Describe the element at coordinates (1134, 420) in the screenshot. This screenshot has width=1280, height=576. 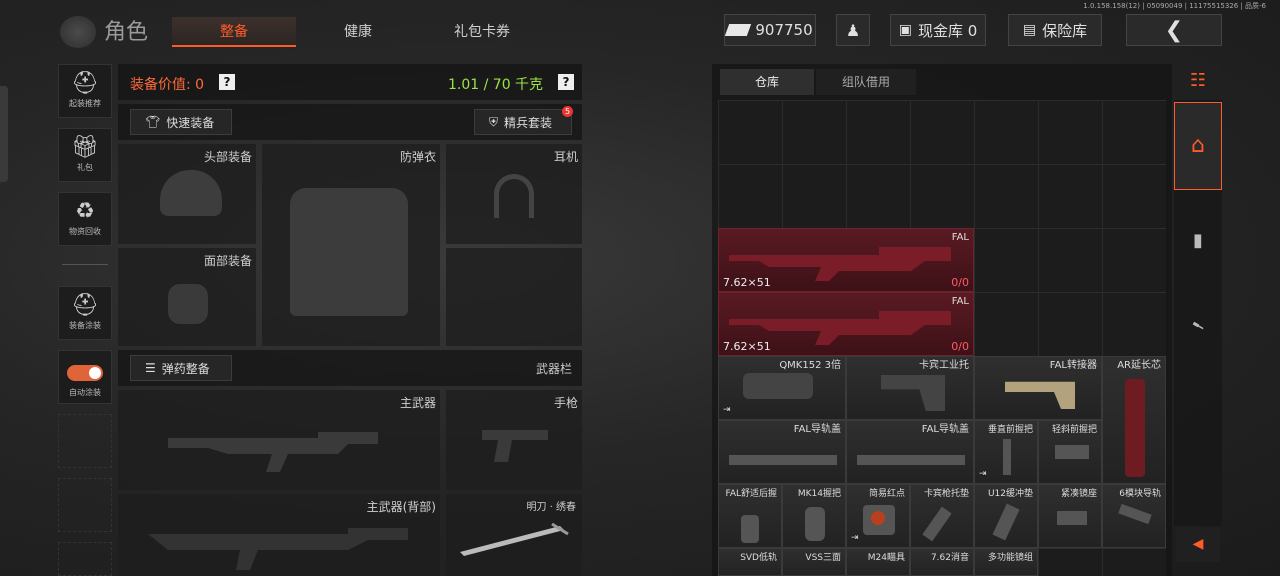
I see `warehouse-item: AR延长芯` at that location.